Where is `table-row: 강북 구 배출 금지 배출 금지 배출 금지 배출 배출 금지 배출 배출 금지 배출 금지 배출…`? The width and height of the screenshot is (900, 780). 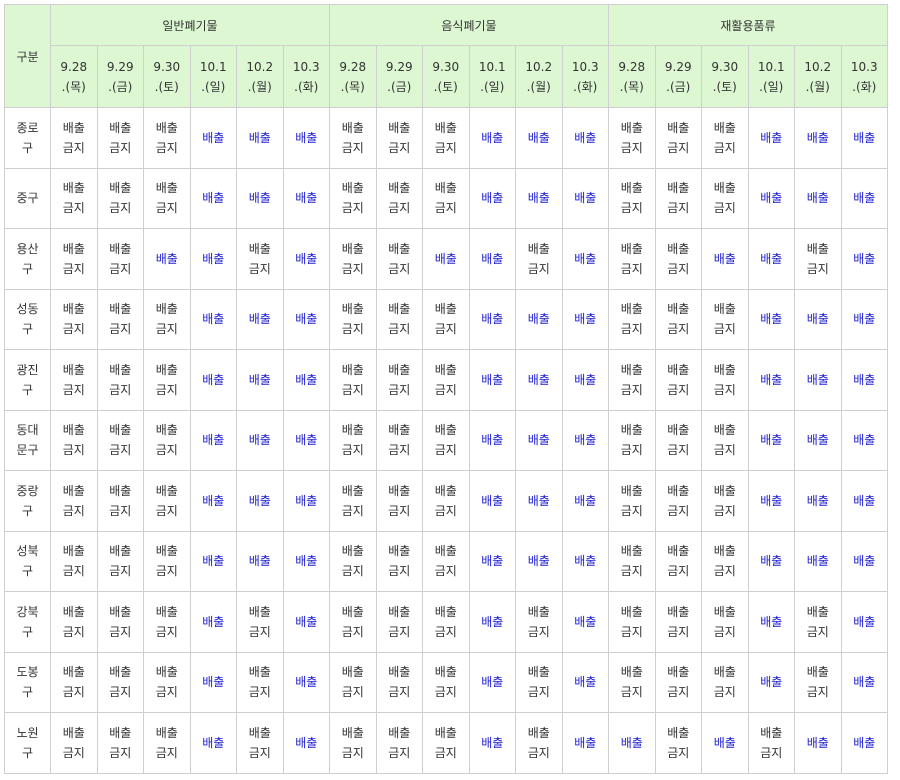 table-row: 강북 구 배출 금지 배출 금지 배출 금지 배출 배출 금지 배출 배출 금지 배출 금지 배출… is located at coordinates (446, 622).